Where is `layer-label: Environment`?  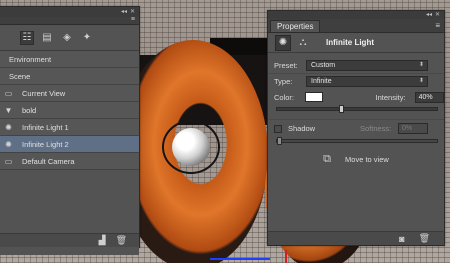 layer-label: Environment is located at coordinates (30, 59).